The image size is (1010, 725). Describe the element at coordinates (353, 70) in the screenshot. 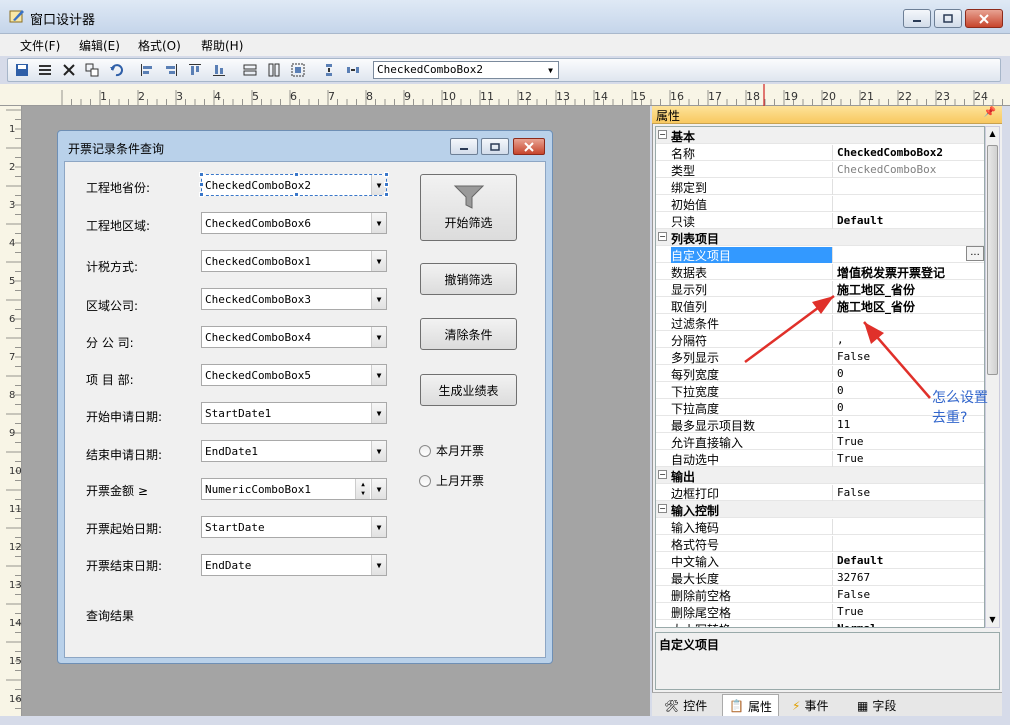

I see `horizontal-spacing-button` at that location.